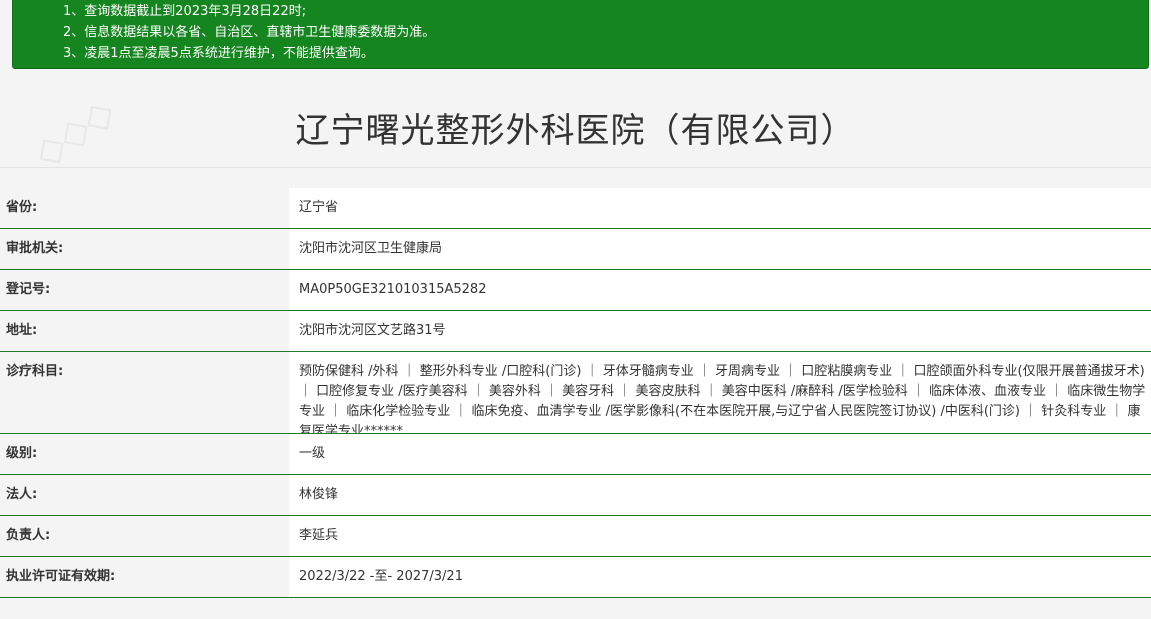  I want to click on row-label: 负责人:, so click(144, 536).